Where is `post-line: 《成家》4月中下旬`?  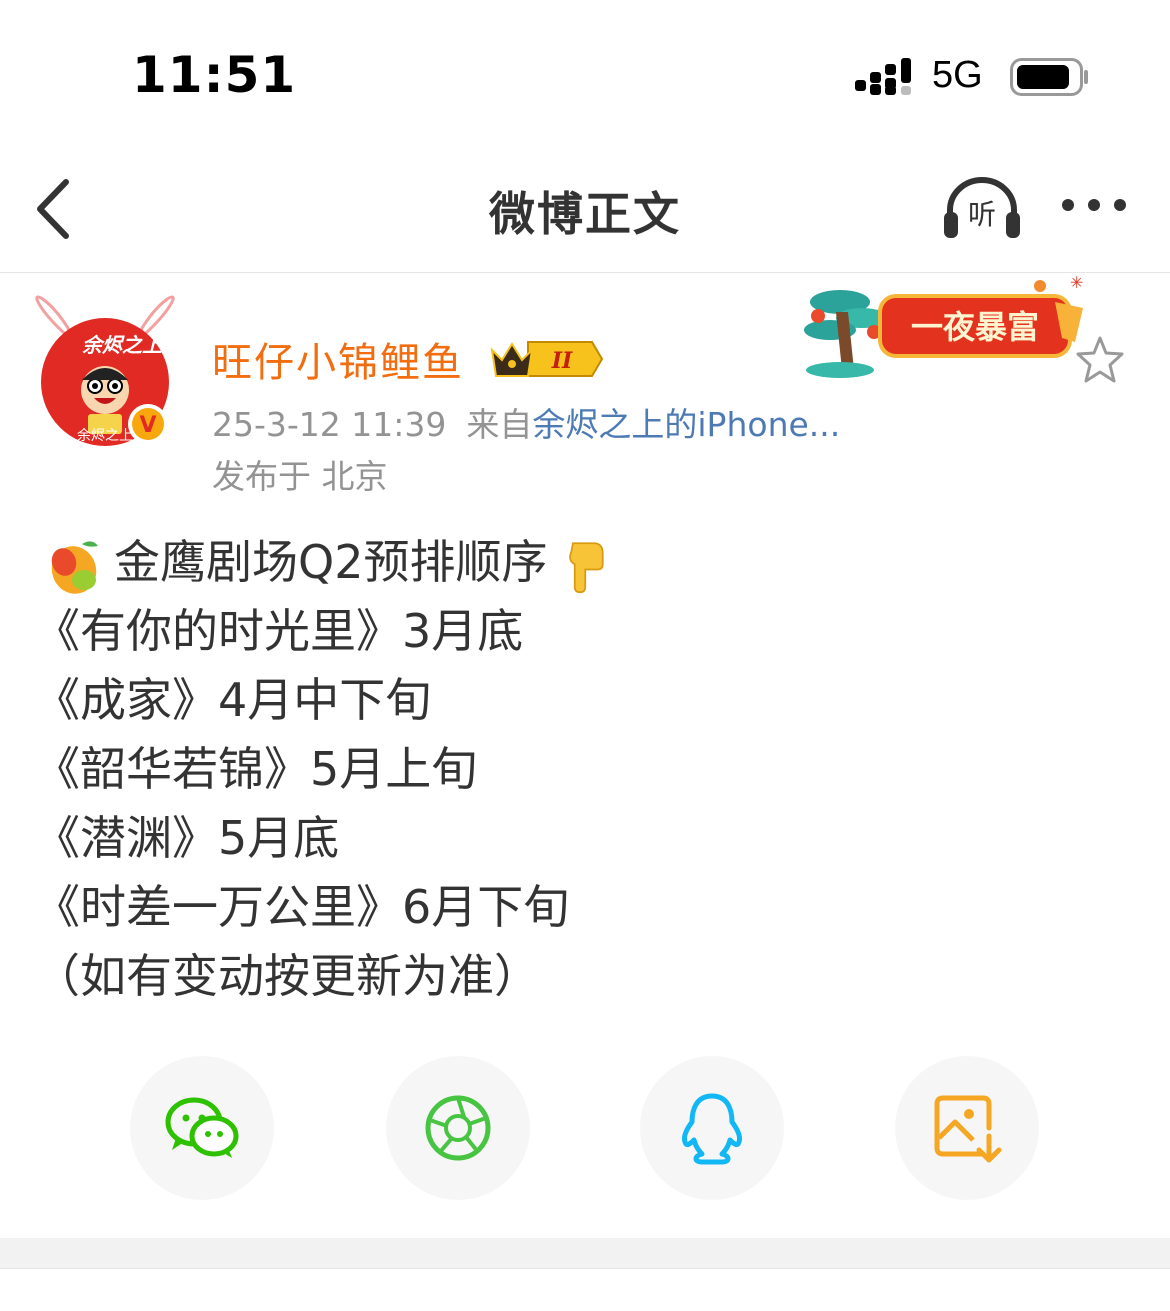
post-line: 《成家》4月中下旬 is located at coordinates (233, 700).